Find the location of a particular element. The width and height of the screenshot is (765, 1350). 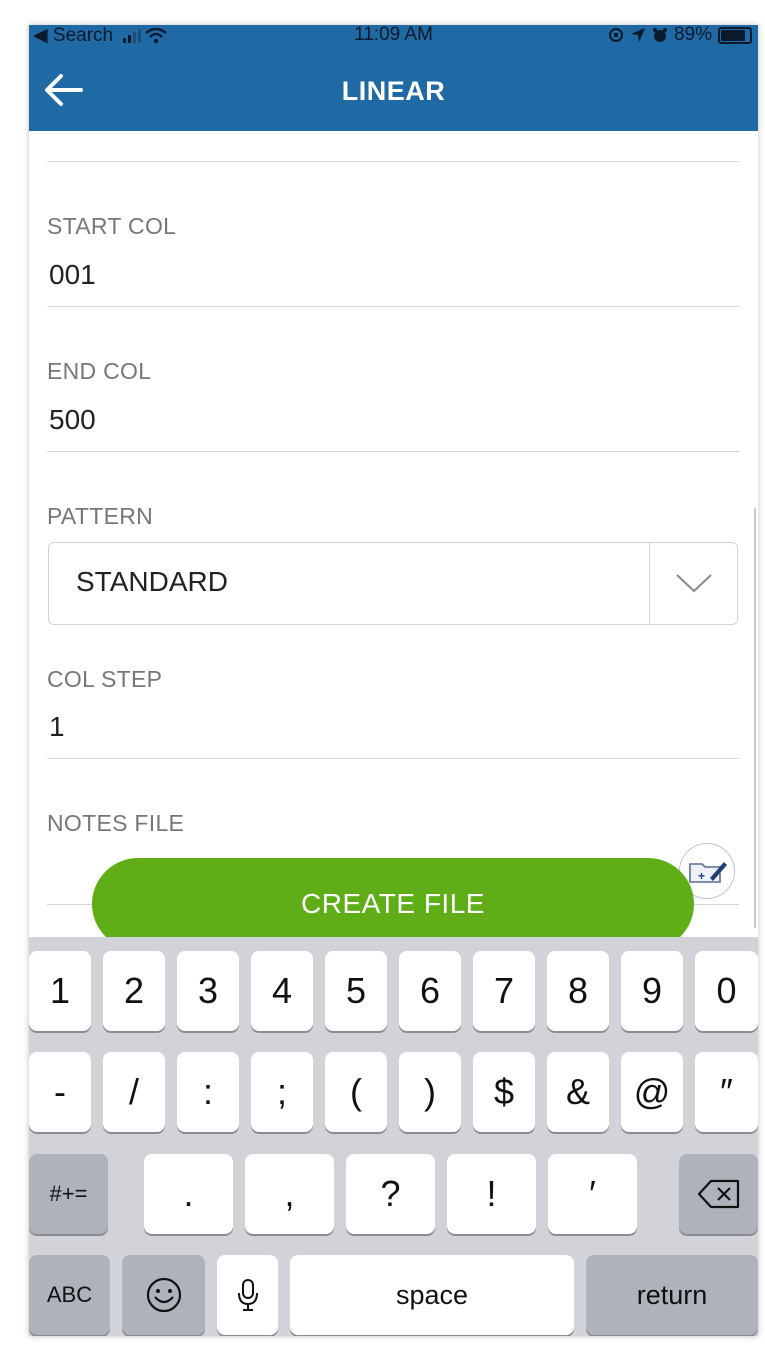

key-delete is located at coordinates (718, 1194).